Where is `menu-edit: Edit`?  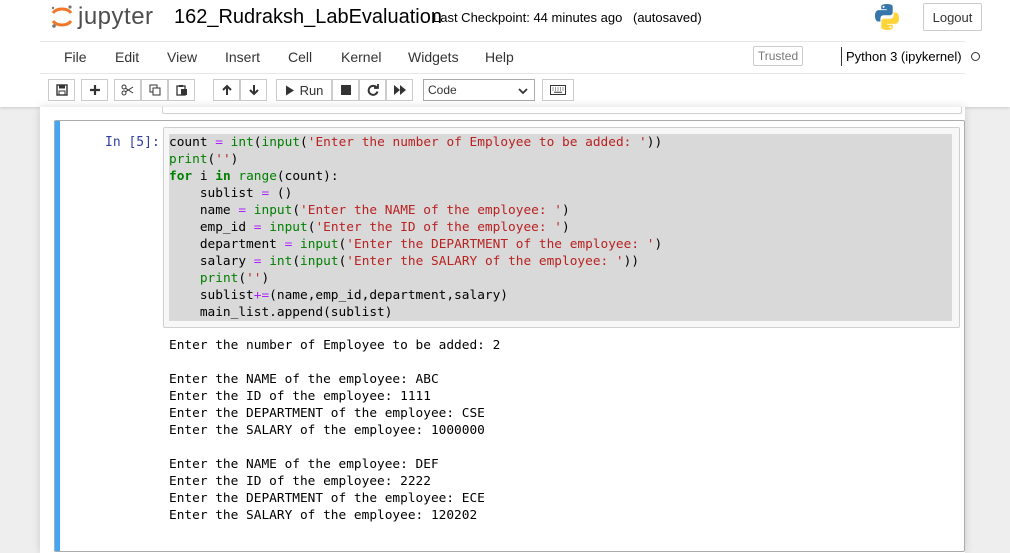 menu-edit: Edit is located at coordinates (127, 57).